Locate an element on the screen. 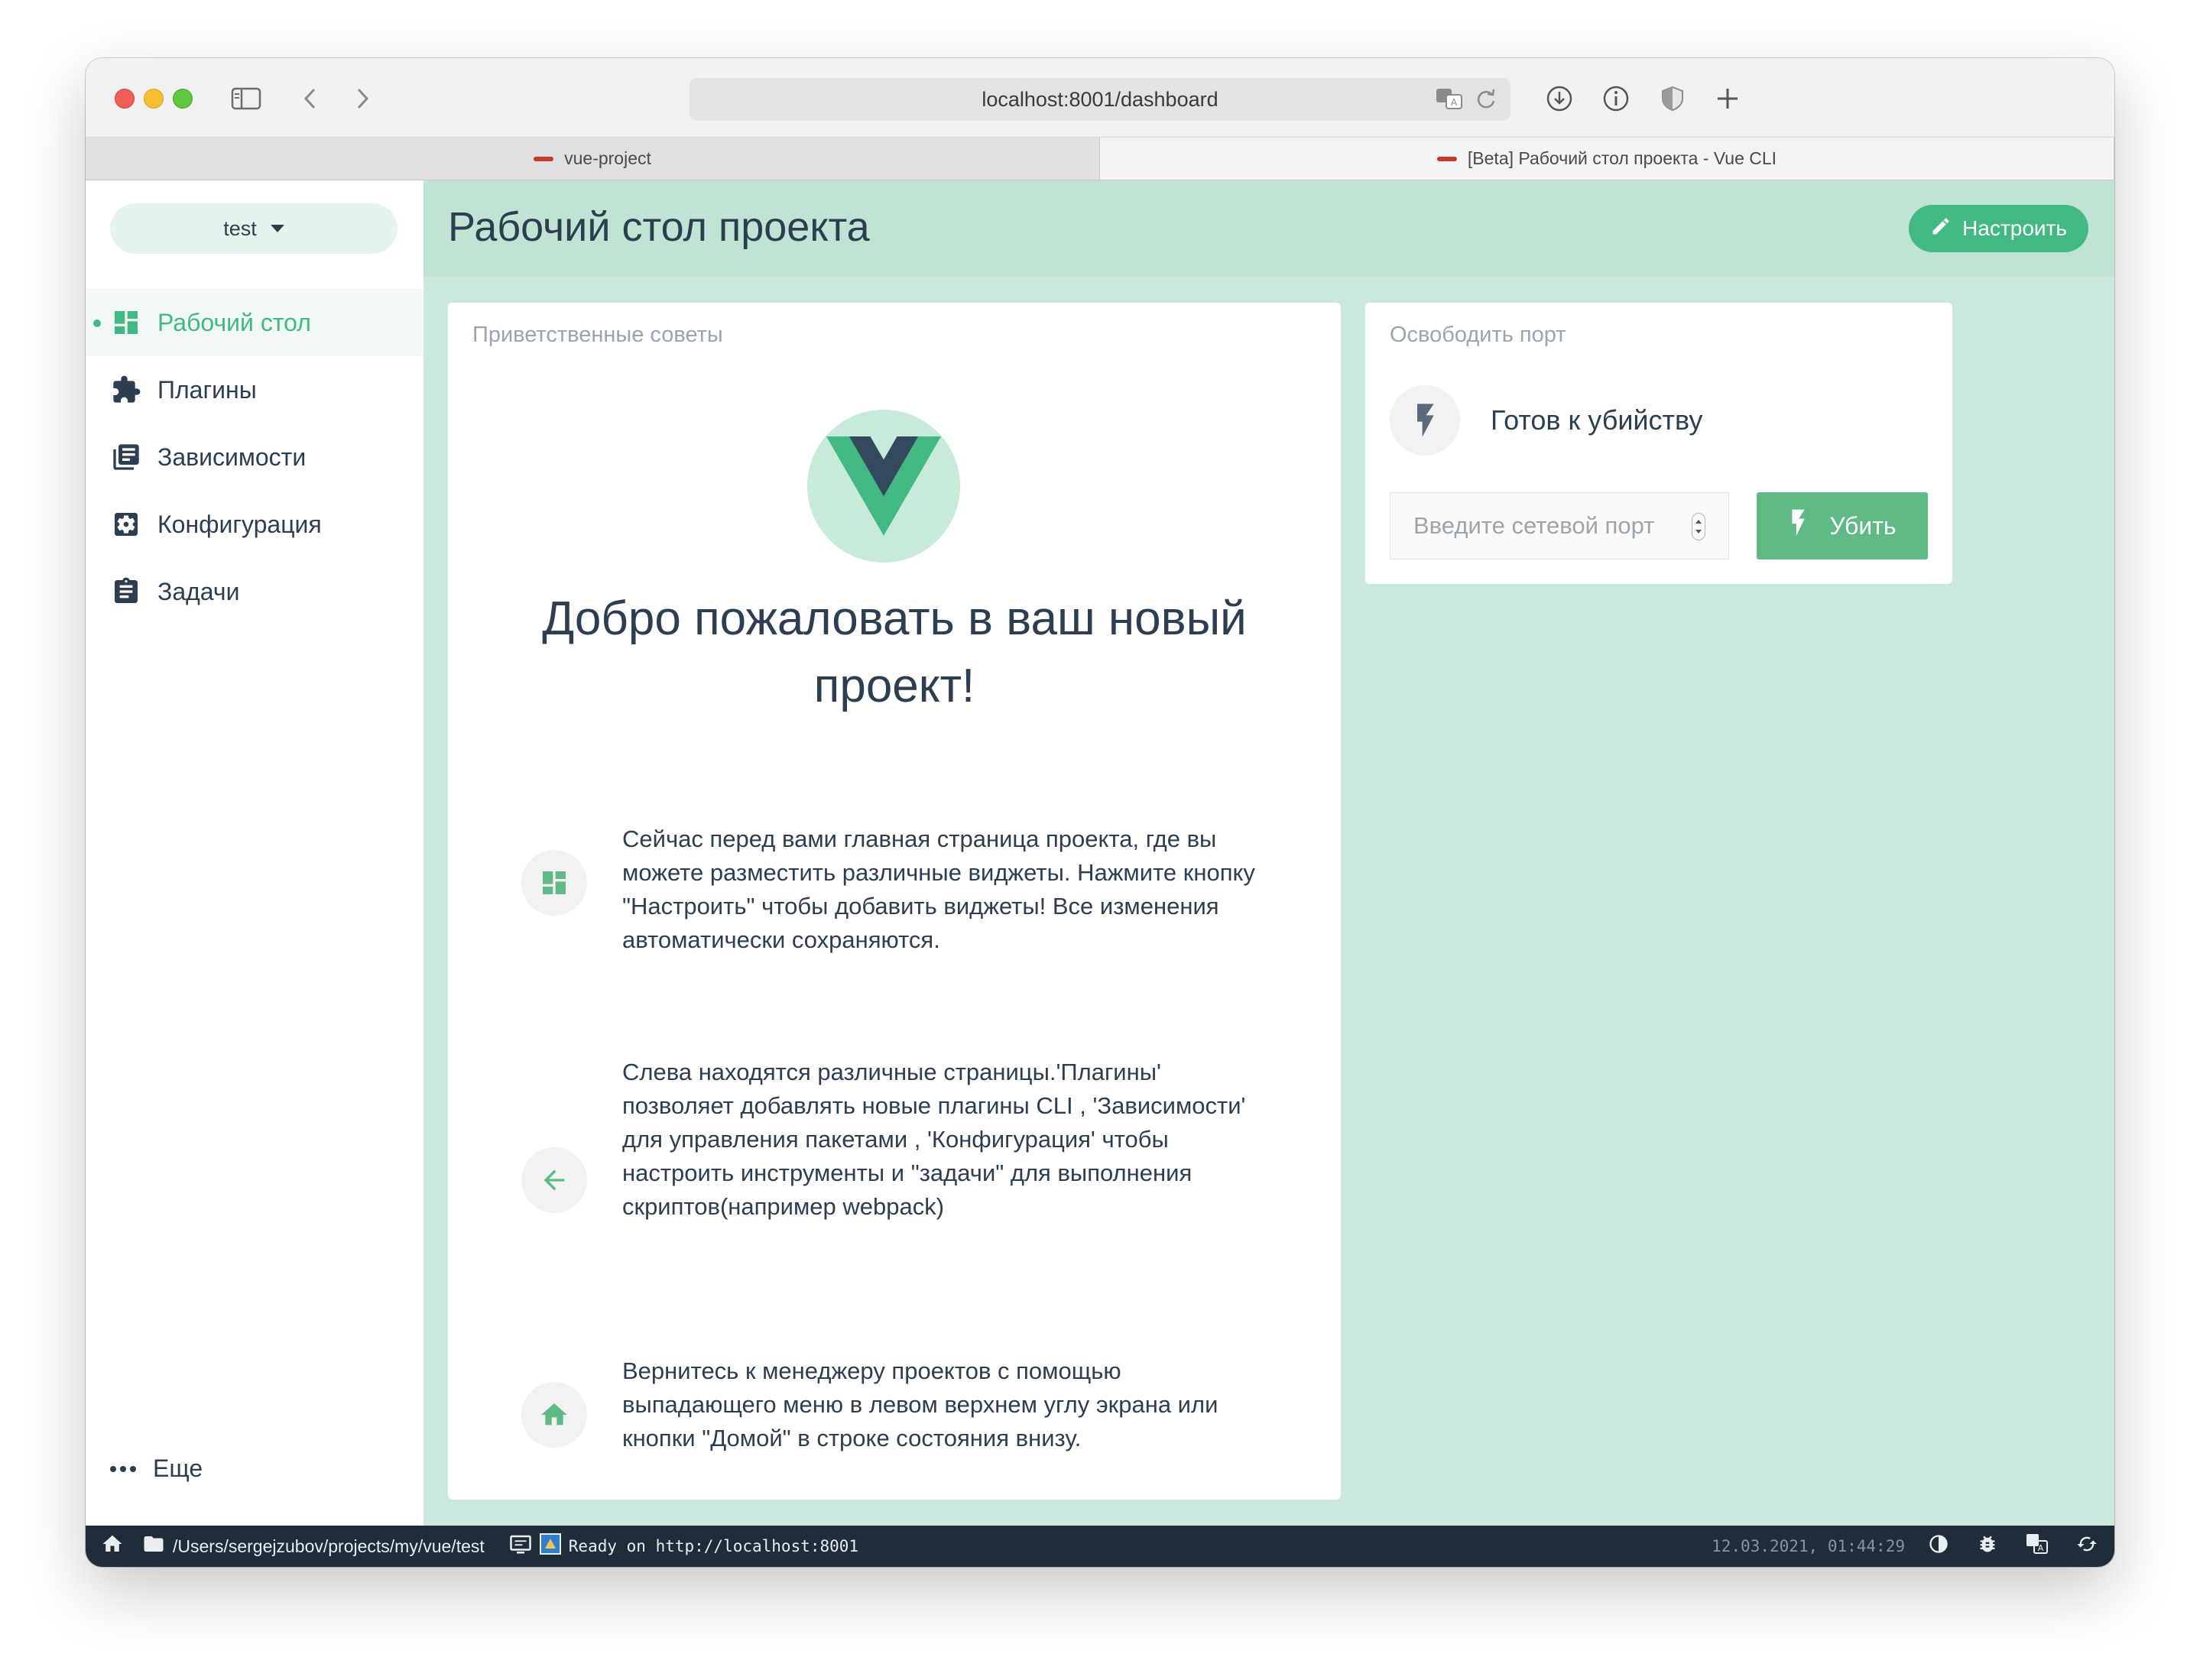 This screenshot has height=1680, width=2200. browser-toolbar: localhost:8001/dashboard A is located at coordinates (1100, 98).